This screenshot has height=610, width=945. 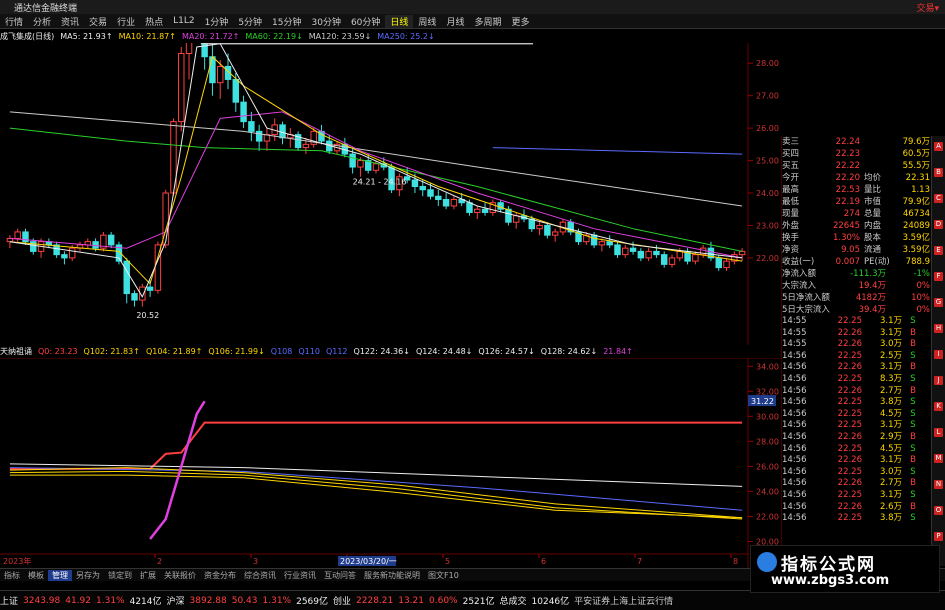 I want to click on flow-pct: -1%, so click(x=921, y=274).